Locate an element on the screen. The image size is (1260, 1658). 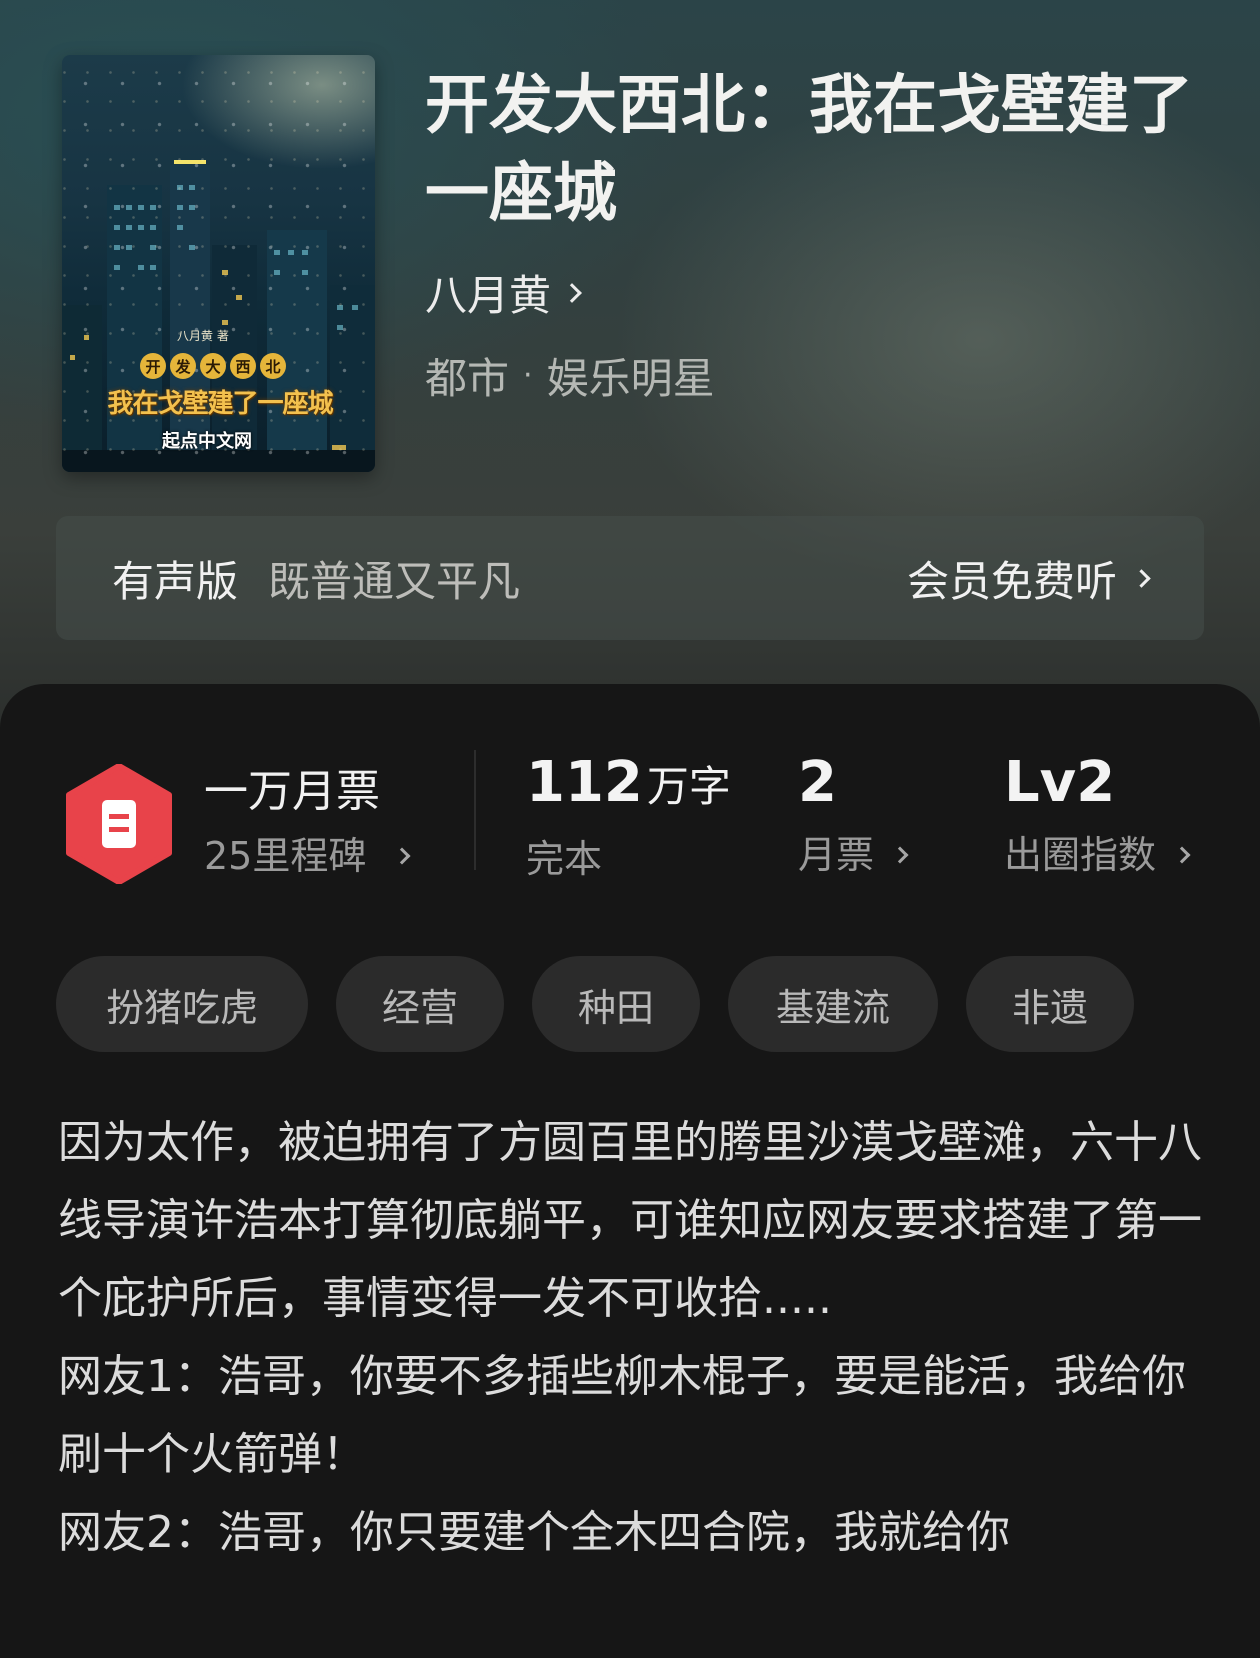
synopsis-paragraph: 网友2：浩哥，你只要建个全木四合院，我就给你 is located at coordinates (534, 1532).